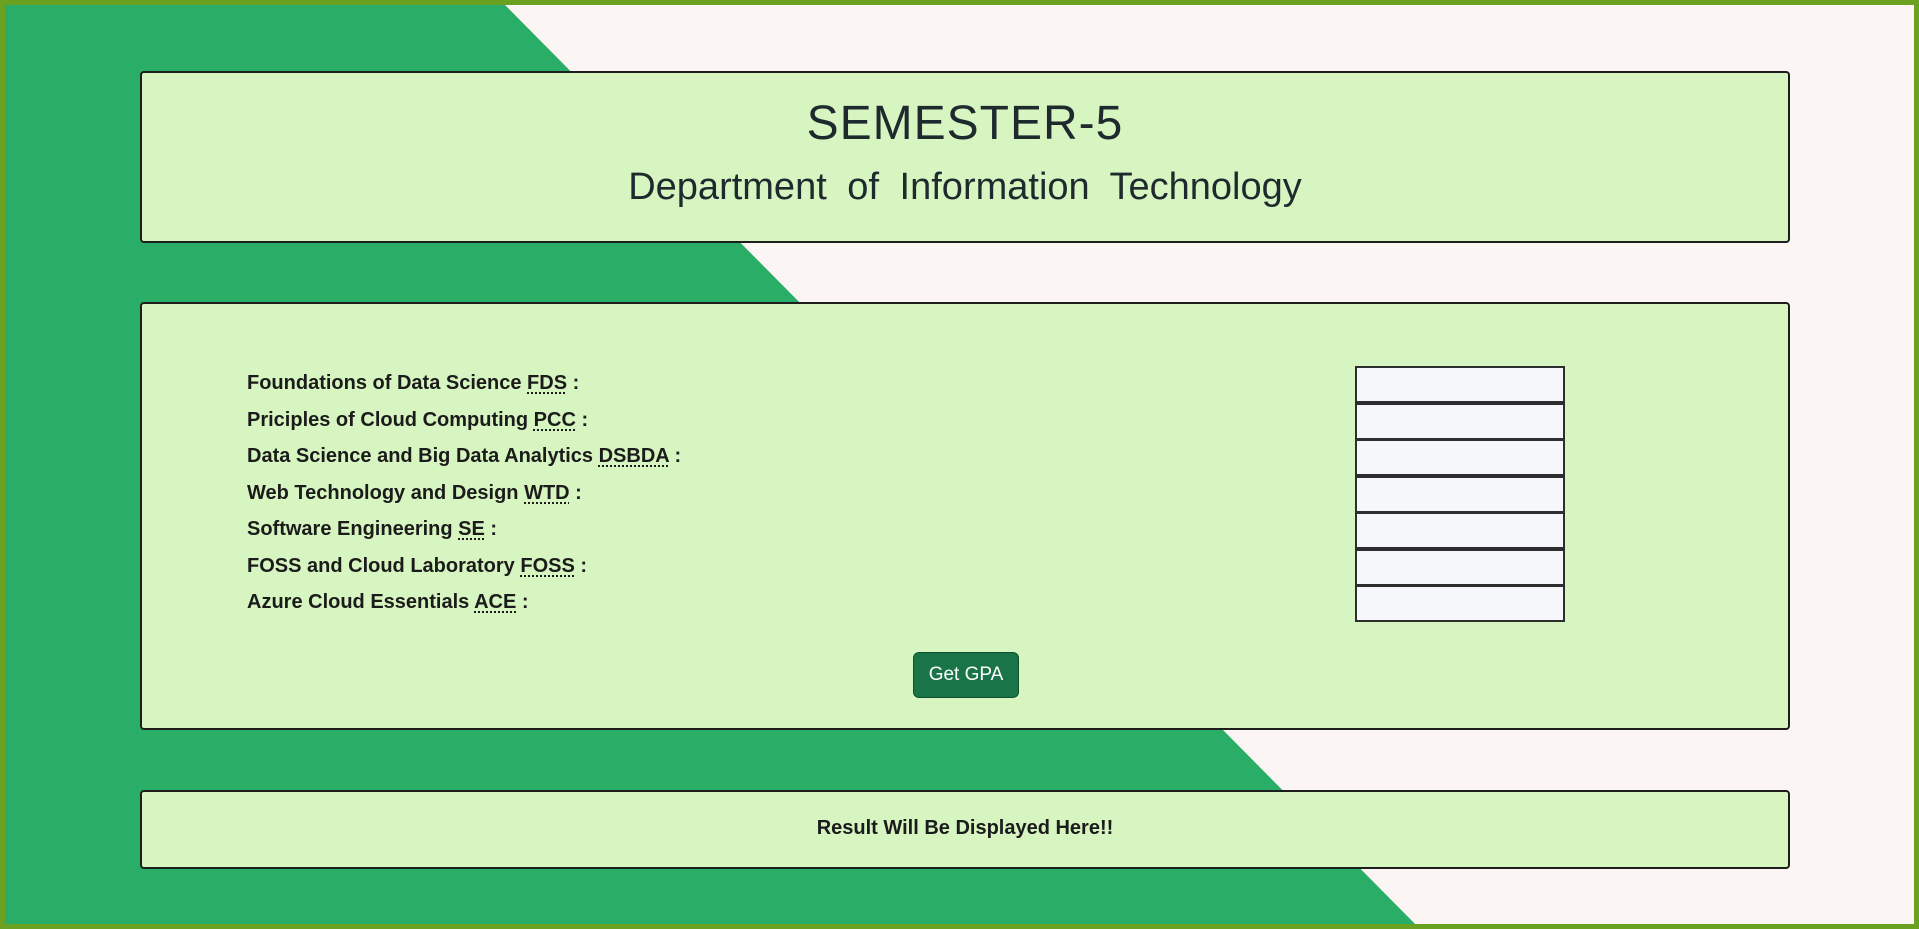 This screenshot has width=1919, height=929. What do you see at coordinates (381, 566) in the screenshot?
I see `subject-name: FOSS and Cloud Laboratory` at bounding box center [381, 566].